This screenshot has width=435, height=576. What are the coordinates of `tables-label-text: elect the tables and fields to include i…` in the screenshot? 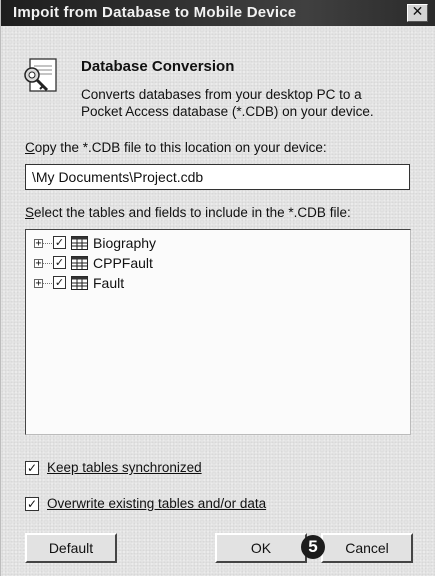 It's located at (192, 212).